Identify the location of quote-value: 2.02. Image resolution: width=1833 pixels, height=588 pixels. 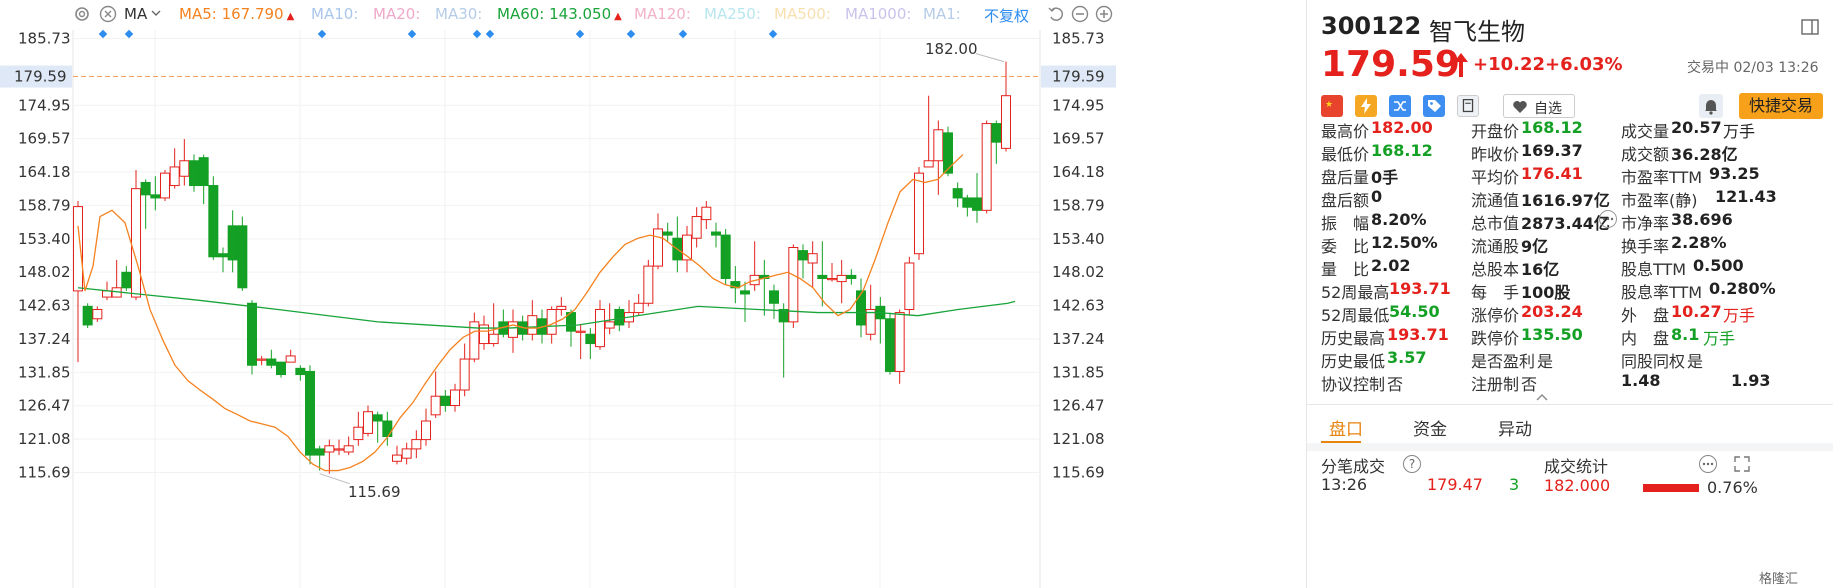
(1391, 265).